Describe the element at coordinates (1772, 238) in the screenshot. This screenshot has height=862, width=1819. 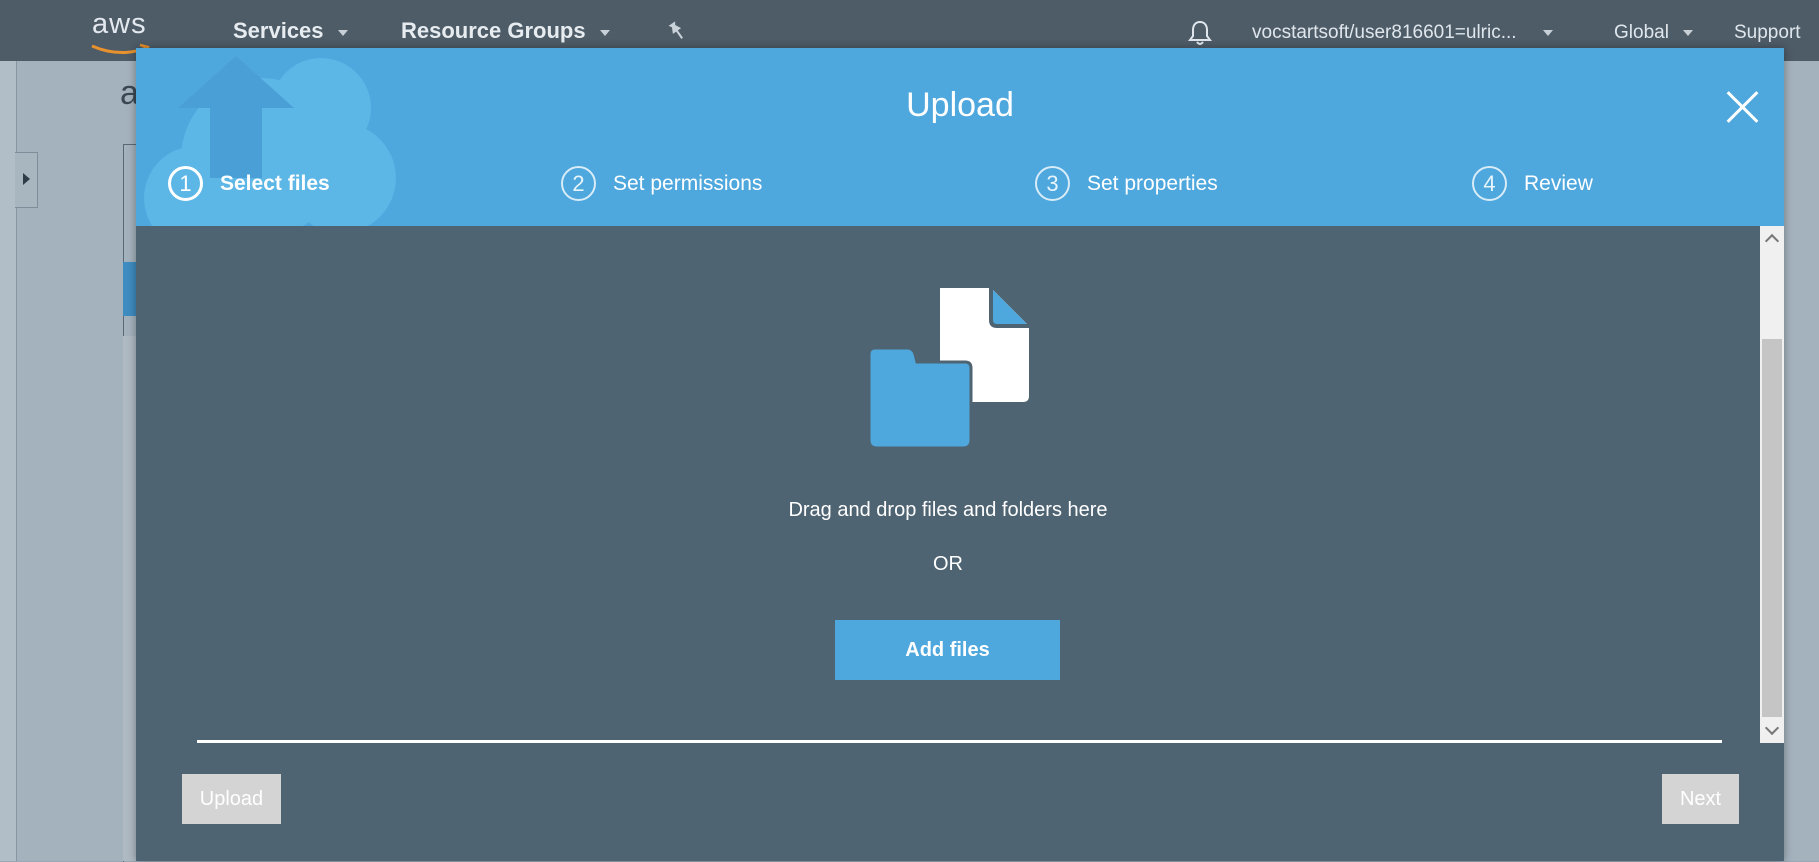
I see `scroll-up-icon` at that location.